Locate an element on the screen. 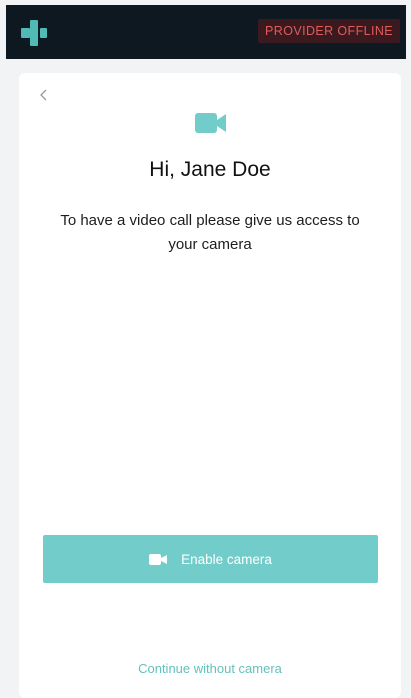 The image size is (411, 698). enable-camera-button: Enable camera is located at coordinates (210, 559).